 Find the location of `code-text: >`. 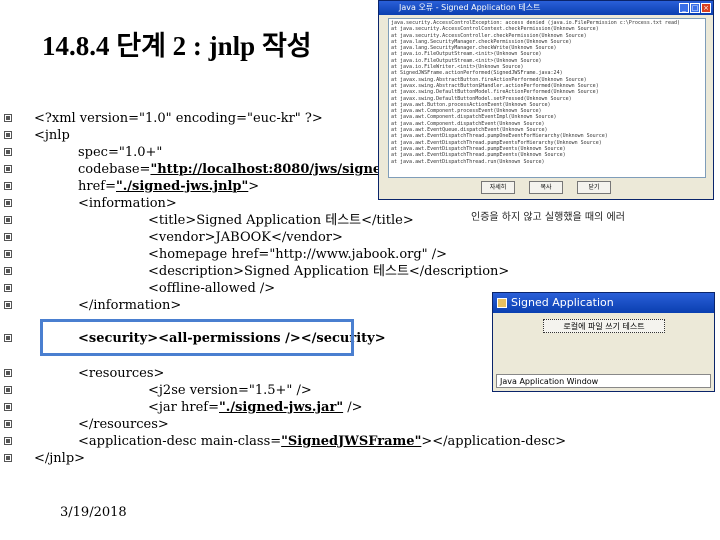

code-text: > is located at coordinates (254, 186).